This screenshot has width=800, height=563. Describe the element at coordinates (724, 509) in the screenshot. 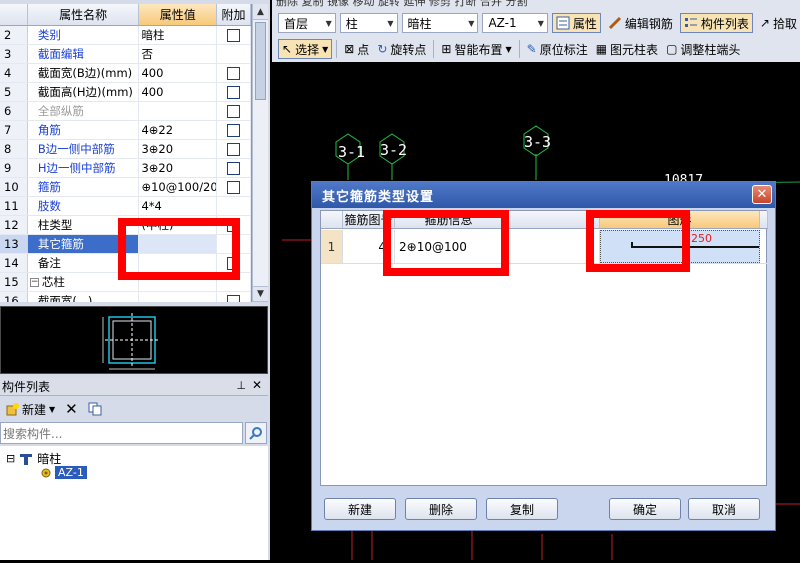

I see `cancel-button: 取消` at that location.